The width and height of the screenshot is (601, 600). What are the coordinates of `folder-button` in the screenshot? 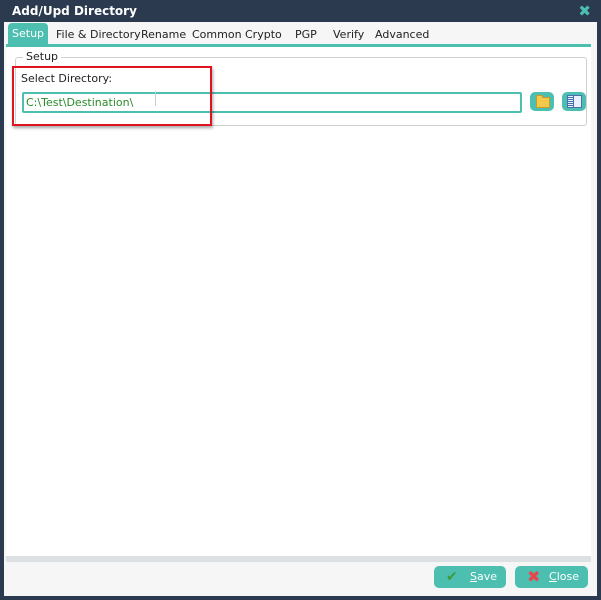 It's located at (542, 101).